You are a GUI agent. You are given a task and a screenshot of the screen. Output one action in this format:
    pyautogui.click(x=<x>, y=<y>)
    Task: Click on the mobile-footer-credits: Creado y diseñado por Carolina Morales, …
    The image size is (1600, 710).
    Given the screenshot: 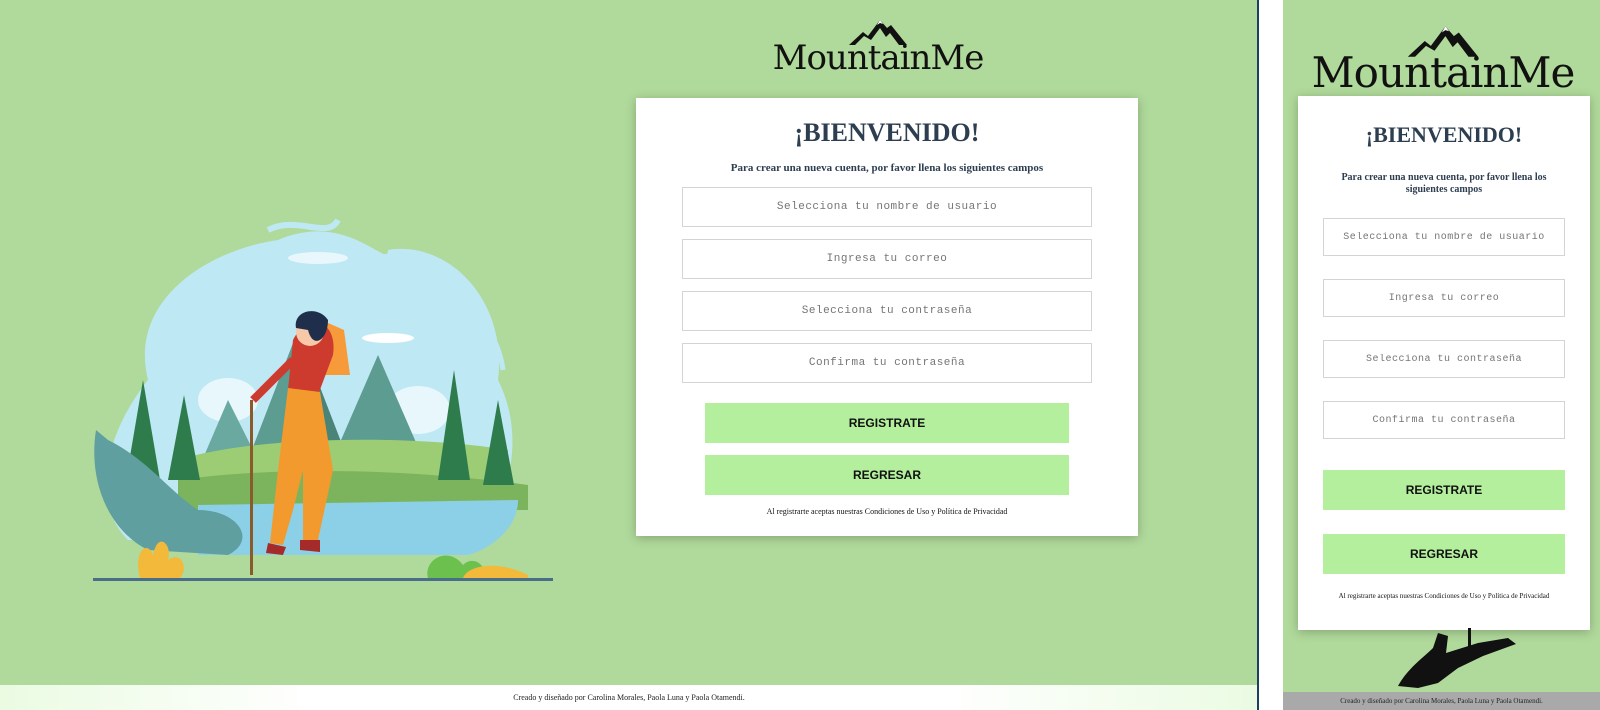 What is the action you would take?
    pyautogui.click(x=1441, y=701)
    